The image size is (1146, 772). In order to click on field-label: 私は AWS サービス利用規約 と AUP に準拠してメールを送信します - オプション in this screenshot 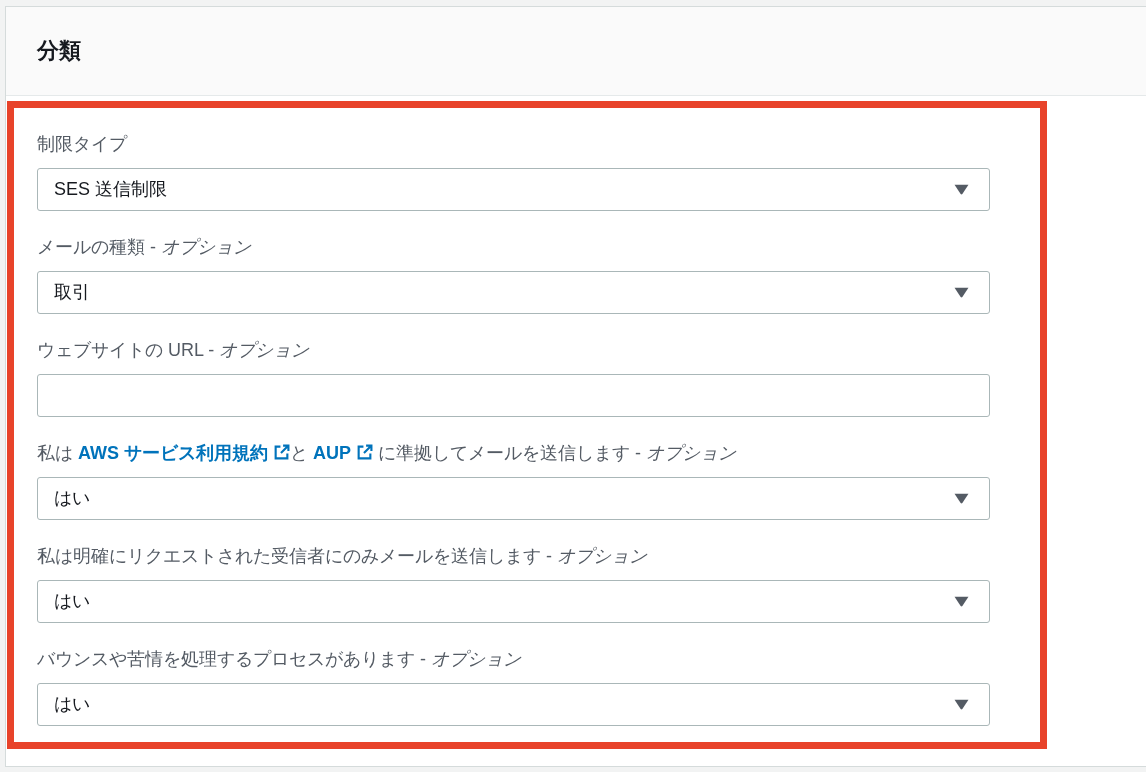, I will do `click(387, 453)`.